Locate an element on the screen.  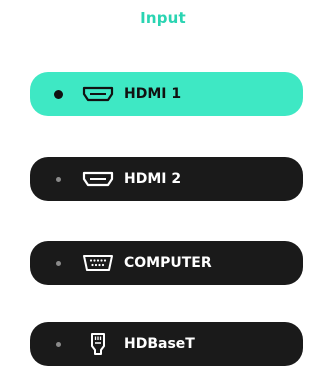
selected-indicator-dot is located at coordinates (58, 94).